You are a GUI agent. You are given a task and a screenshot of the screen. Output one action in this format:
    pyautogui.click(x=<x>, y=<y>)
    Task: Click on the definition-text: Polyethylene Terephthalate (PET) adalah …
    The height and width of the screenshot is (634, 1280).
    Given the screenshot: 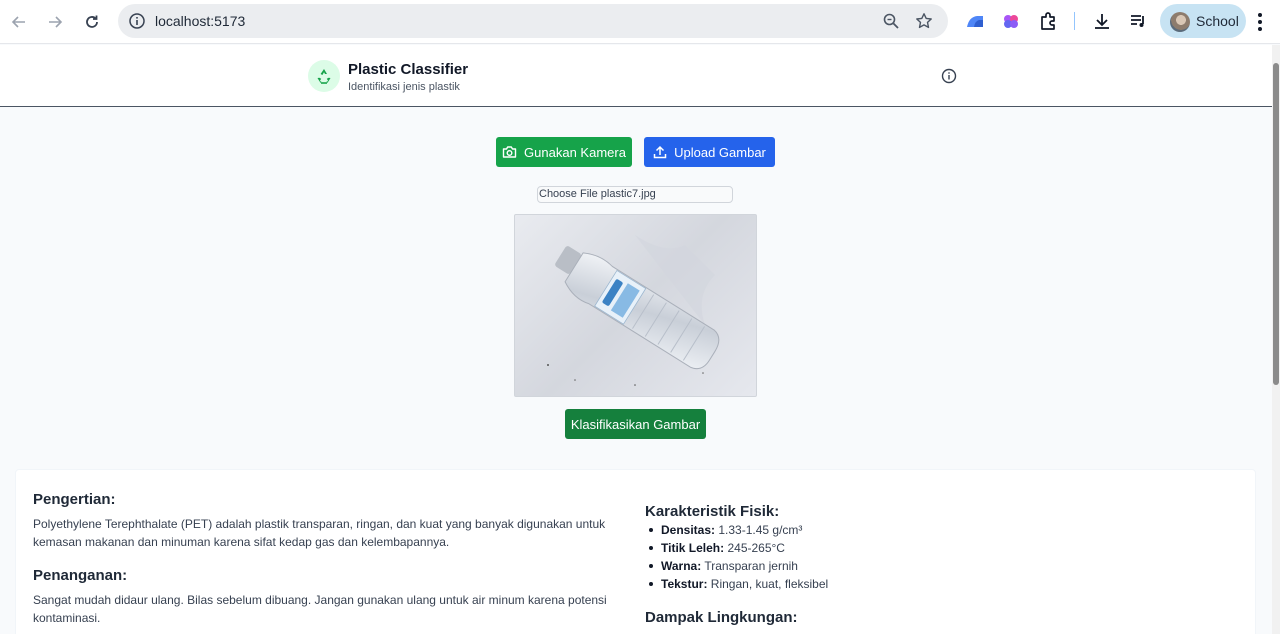 What is the action you would take?
    pyautogui.click(x=319, y=533)
    